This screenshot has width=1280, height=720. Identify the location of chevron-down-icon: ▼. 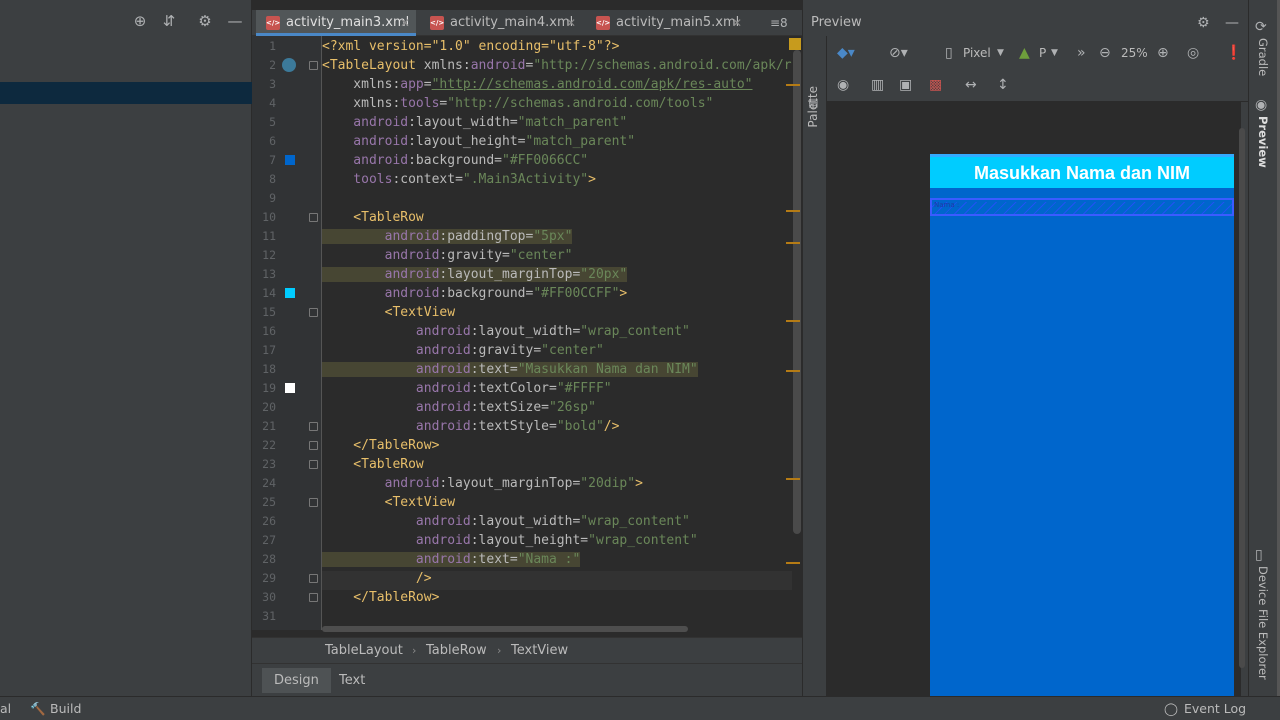
(1000, 53).